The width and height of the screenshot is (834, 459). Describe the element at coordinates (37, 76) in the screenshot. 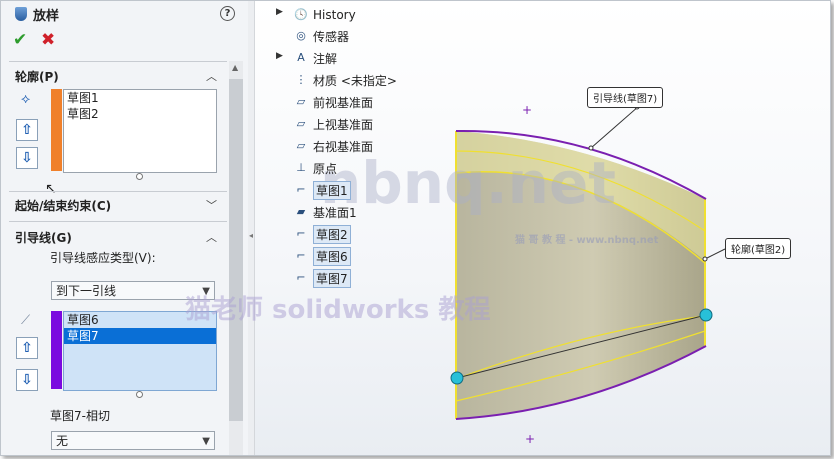

I see `profile-section-header: 轮廓(P)` at that location.